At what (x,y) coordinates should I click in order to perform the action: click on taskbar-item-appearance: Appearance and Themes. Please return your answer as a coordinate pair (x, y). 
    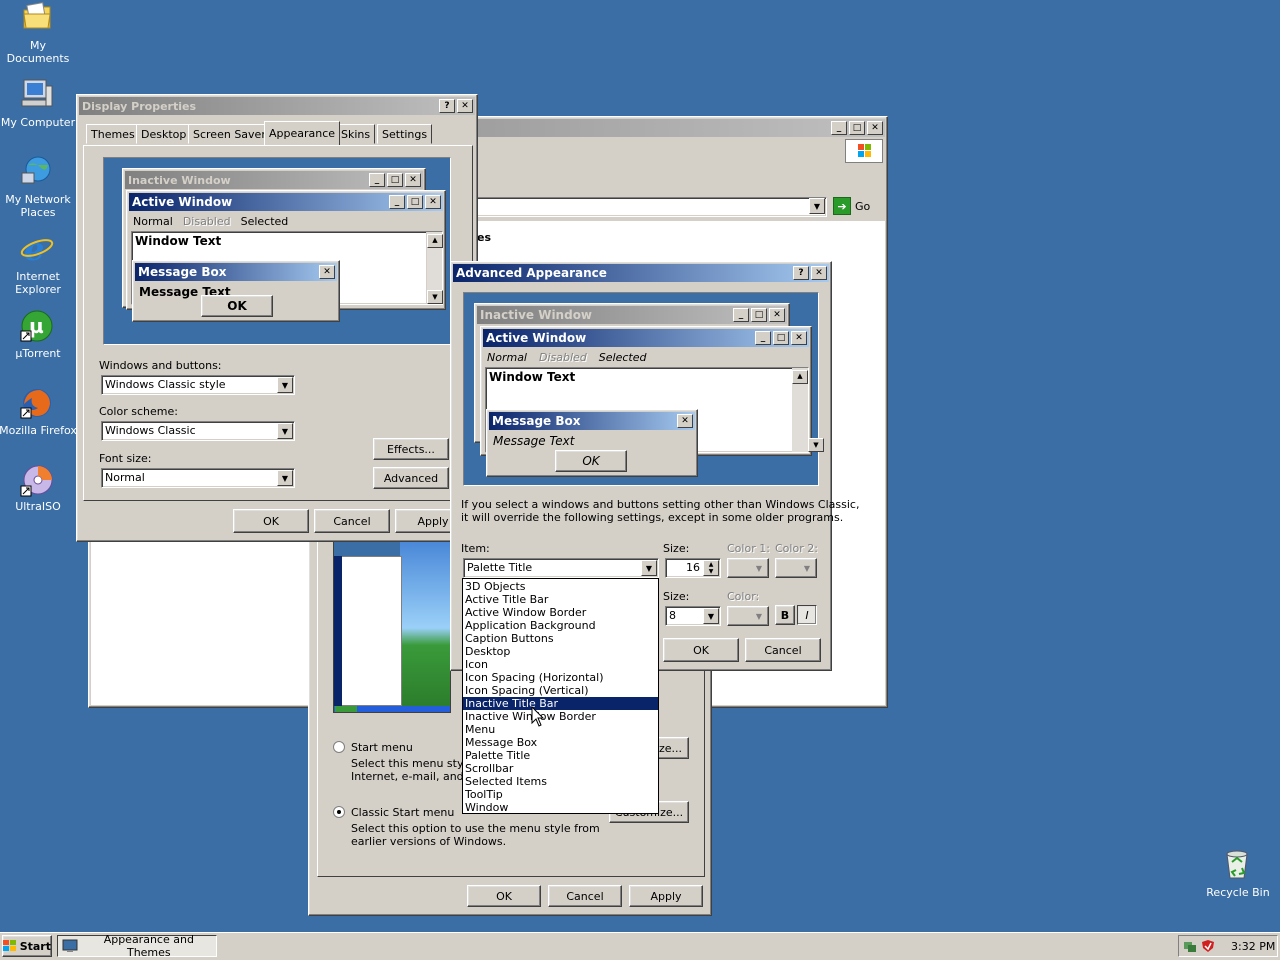
    Looking at the image, I should click on (137, 946).